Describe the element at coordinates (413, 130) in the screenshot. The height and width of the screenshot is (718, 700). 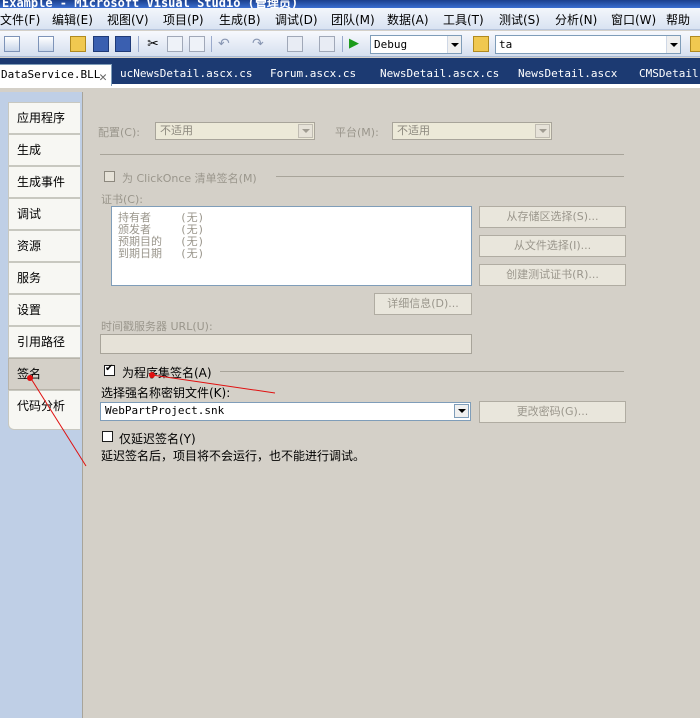
I see `platform-value: 不适用` at that location.